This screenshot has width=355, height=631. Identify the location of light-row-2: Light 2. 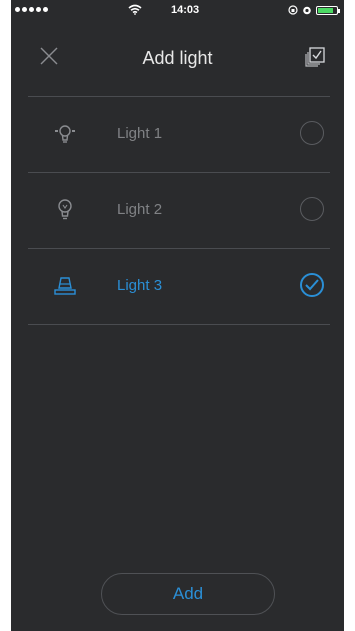
(179, 210).